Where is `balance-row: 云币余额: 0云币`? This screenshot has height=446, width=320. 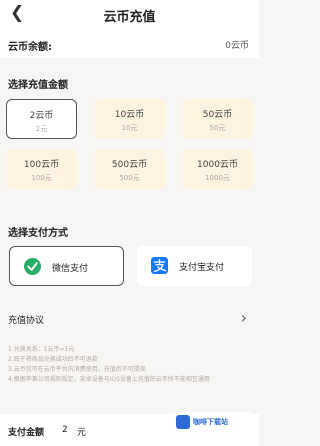
balance-row: 云币余额: 0云币 is located at coordinates (129, 44).